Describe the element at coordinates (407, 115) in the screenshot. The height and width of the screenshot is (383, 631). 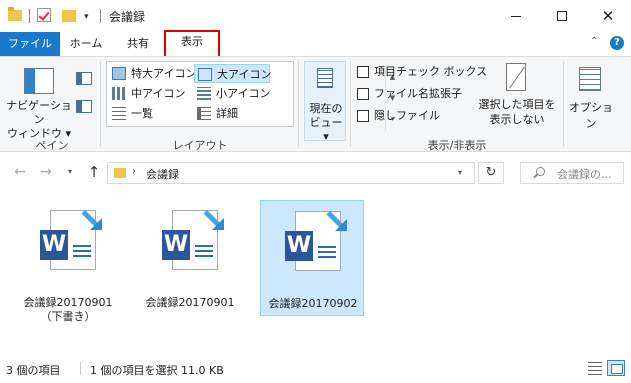
I see `checkbox-label: 隠しファイル` at that location.